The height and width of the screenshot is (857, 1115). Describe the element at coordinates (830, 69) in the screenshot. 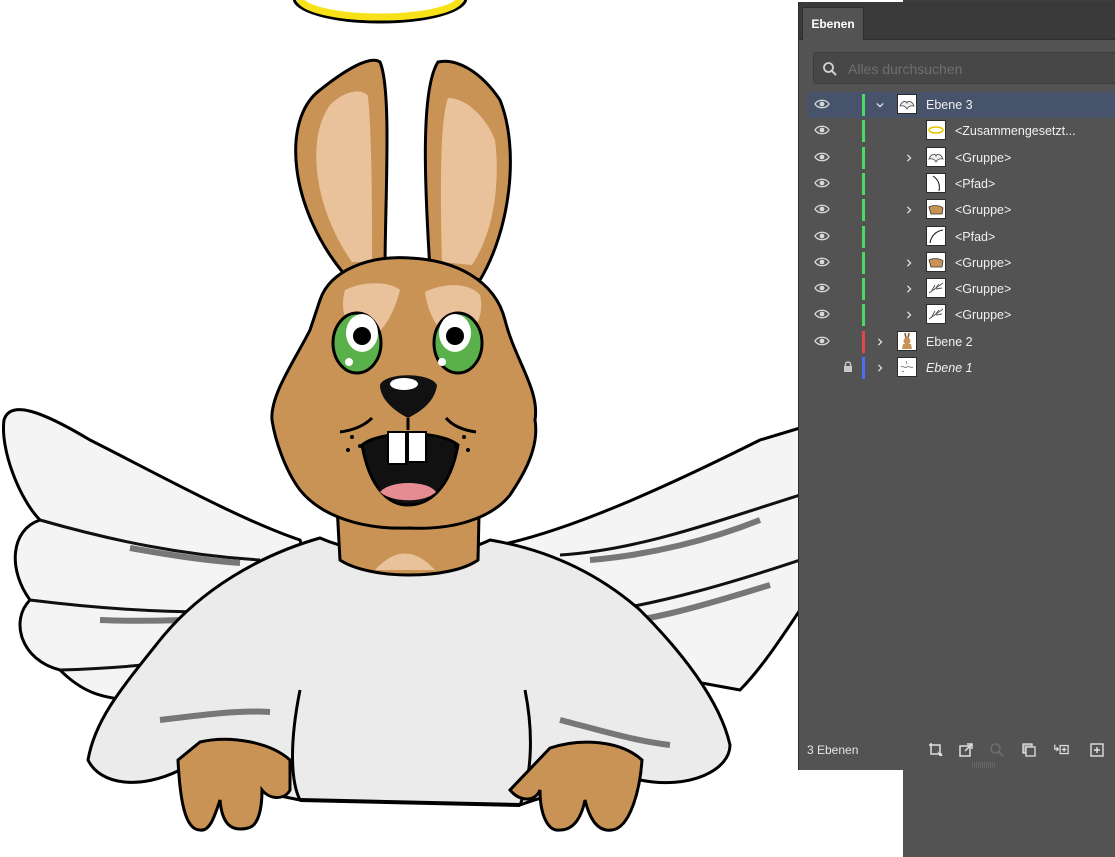

I see `search-icon` at that location.